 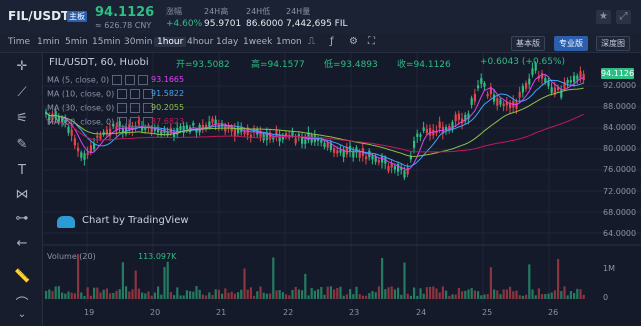 I want to click on ma30-label: MA (30, close, 0), so click(x=100, y=108).